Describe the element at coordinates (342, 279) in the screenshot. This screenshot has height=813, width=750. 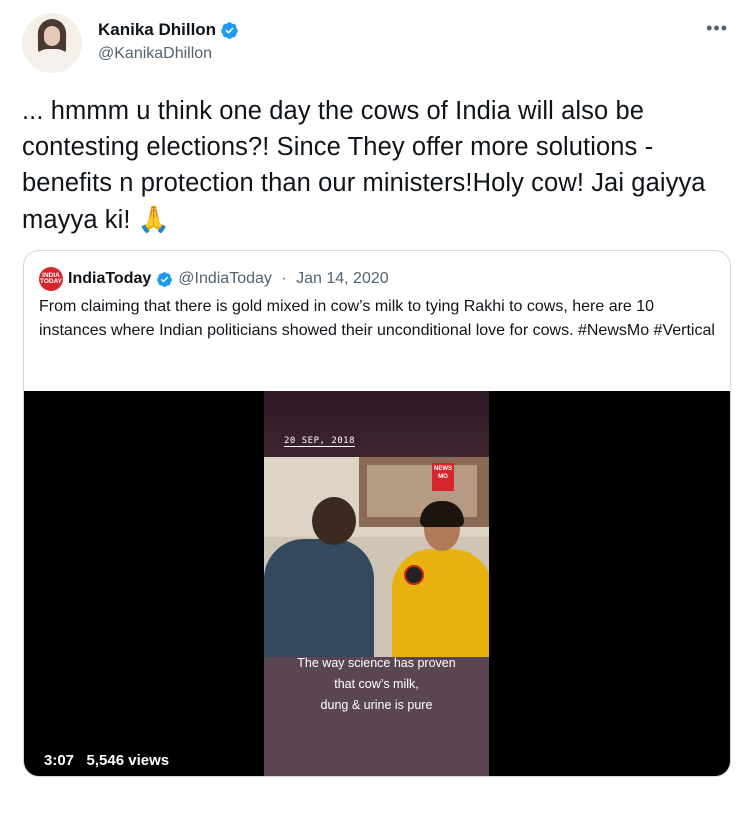
I see `quoted-tweet-date: Jan 14, 2020` at that location.